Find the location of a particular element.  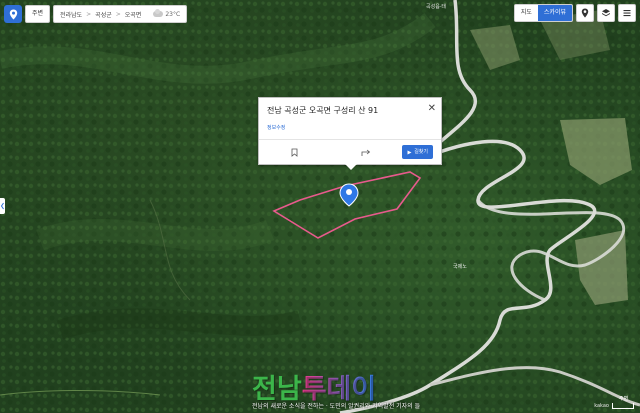

bookmark-icon is located at coordinates (294, 152).